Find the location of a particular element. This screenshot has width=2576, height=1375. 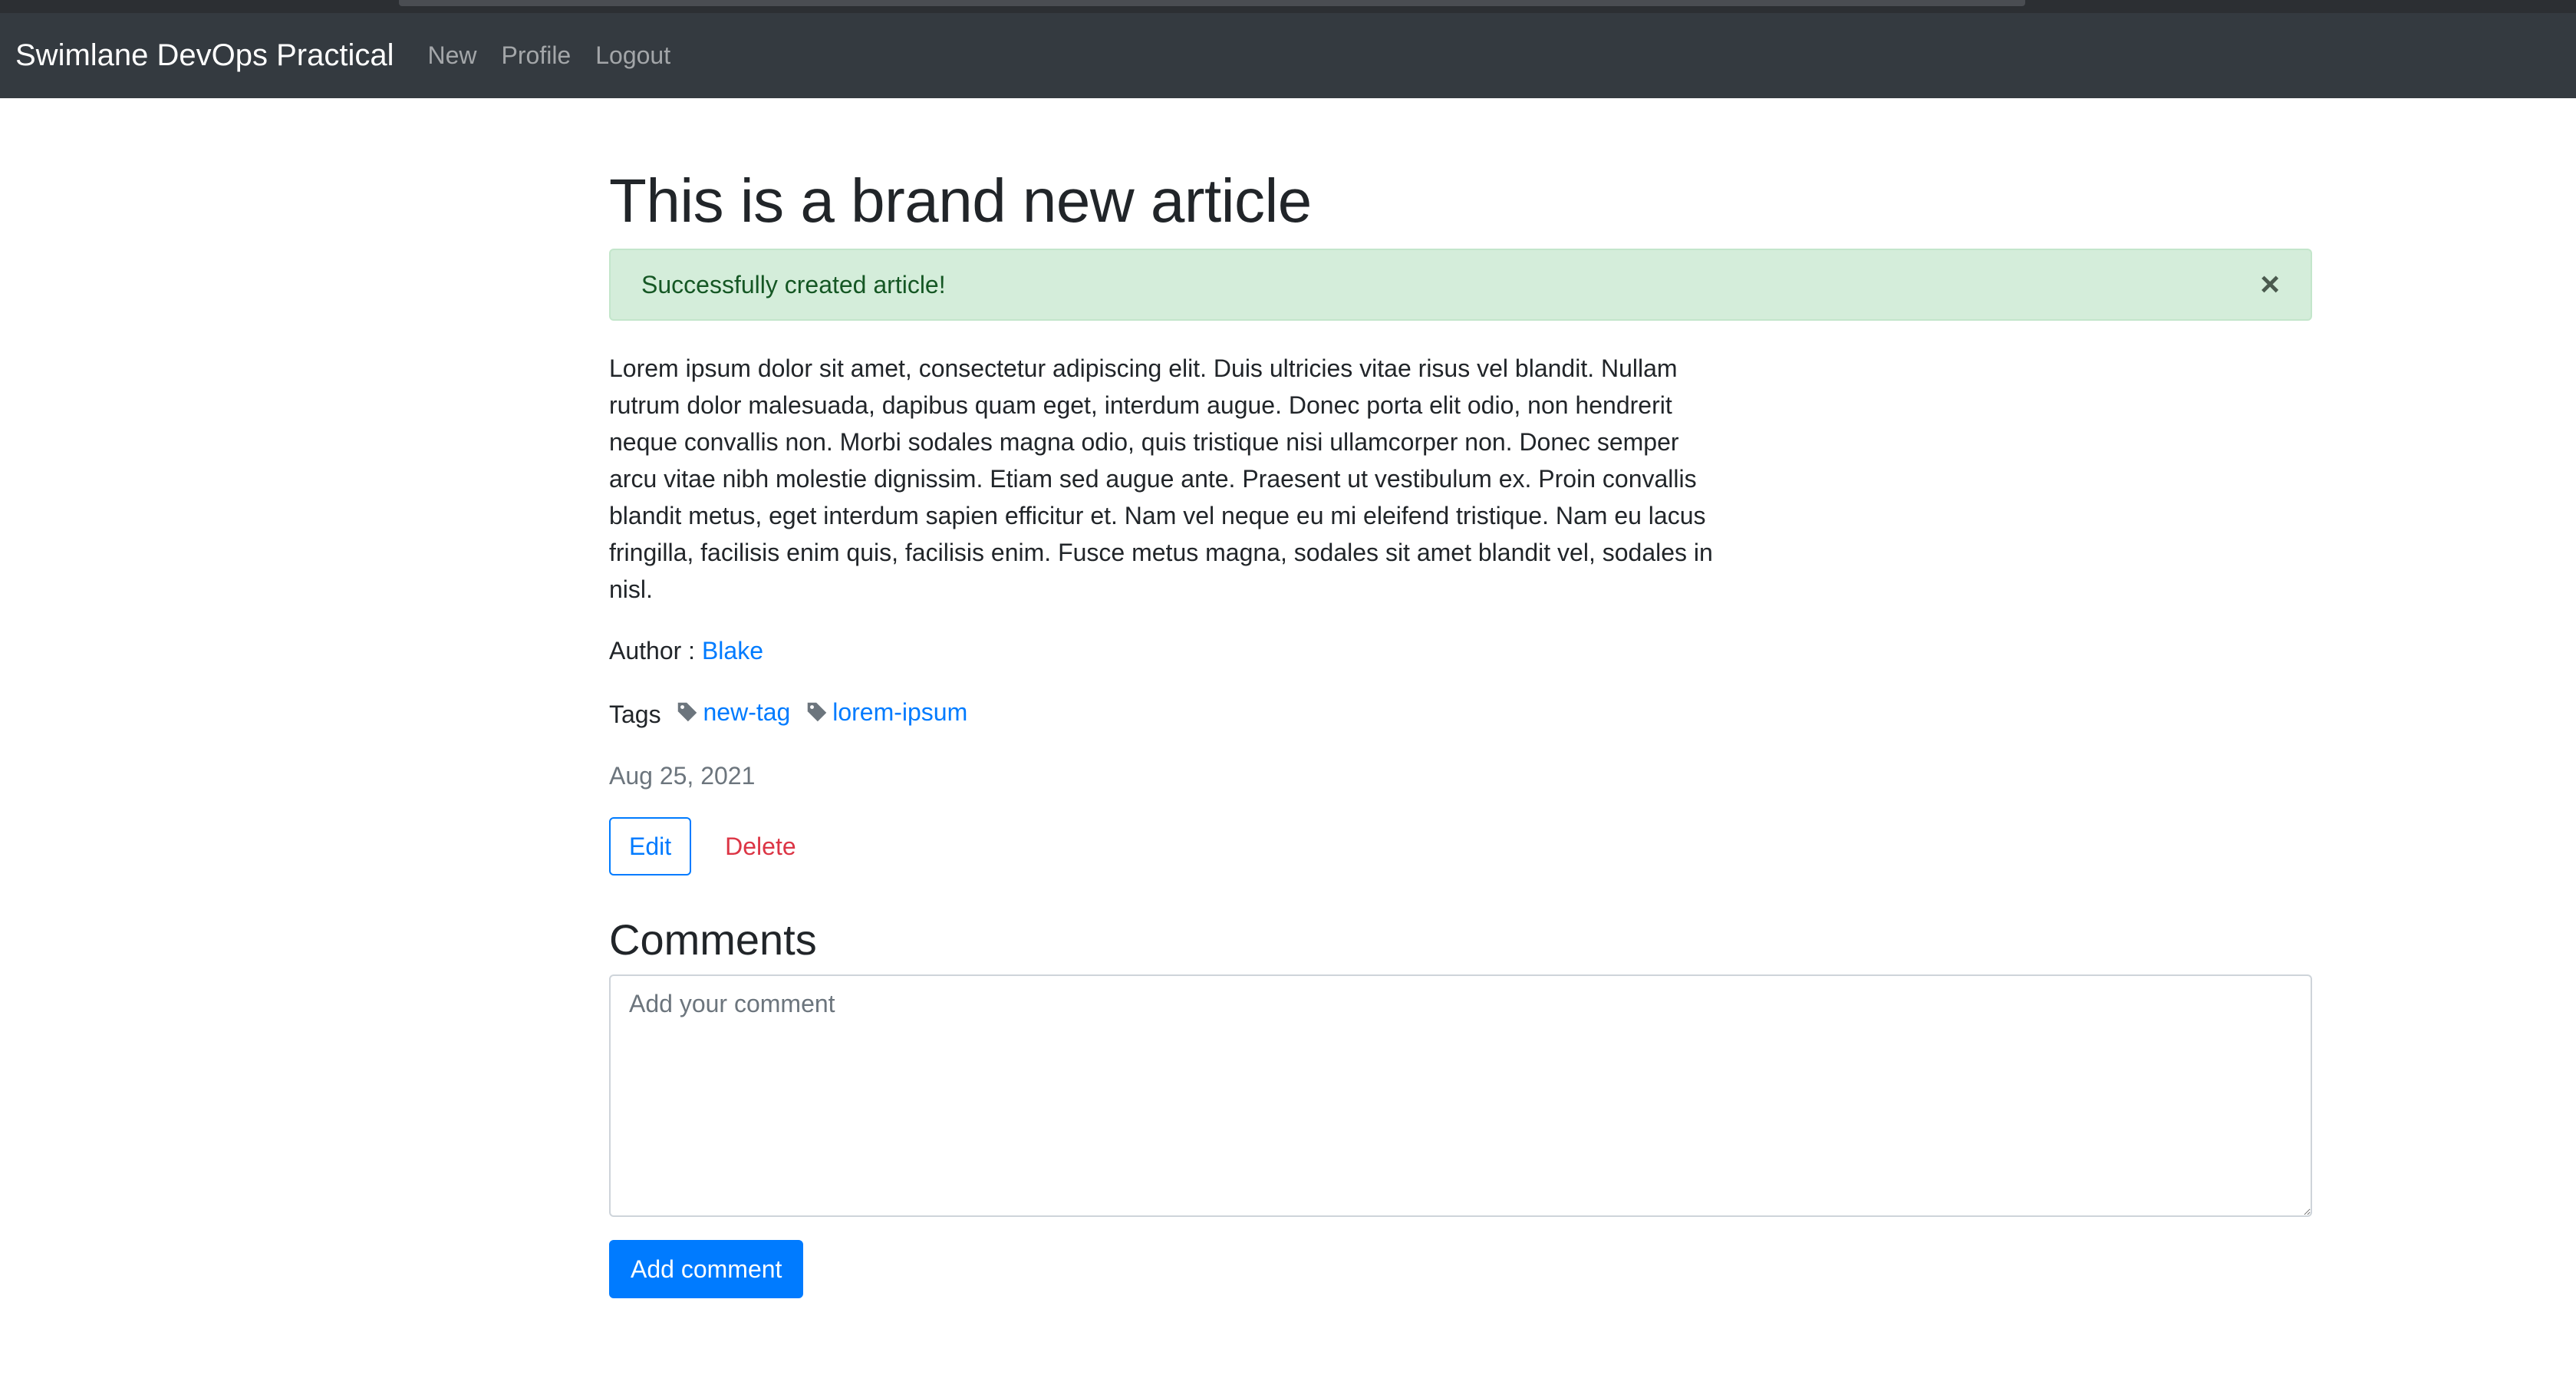

article-date: Aug 25, 2021 is located at coordinates (682, 776).